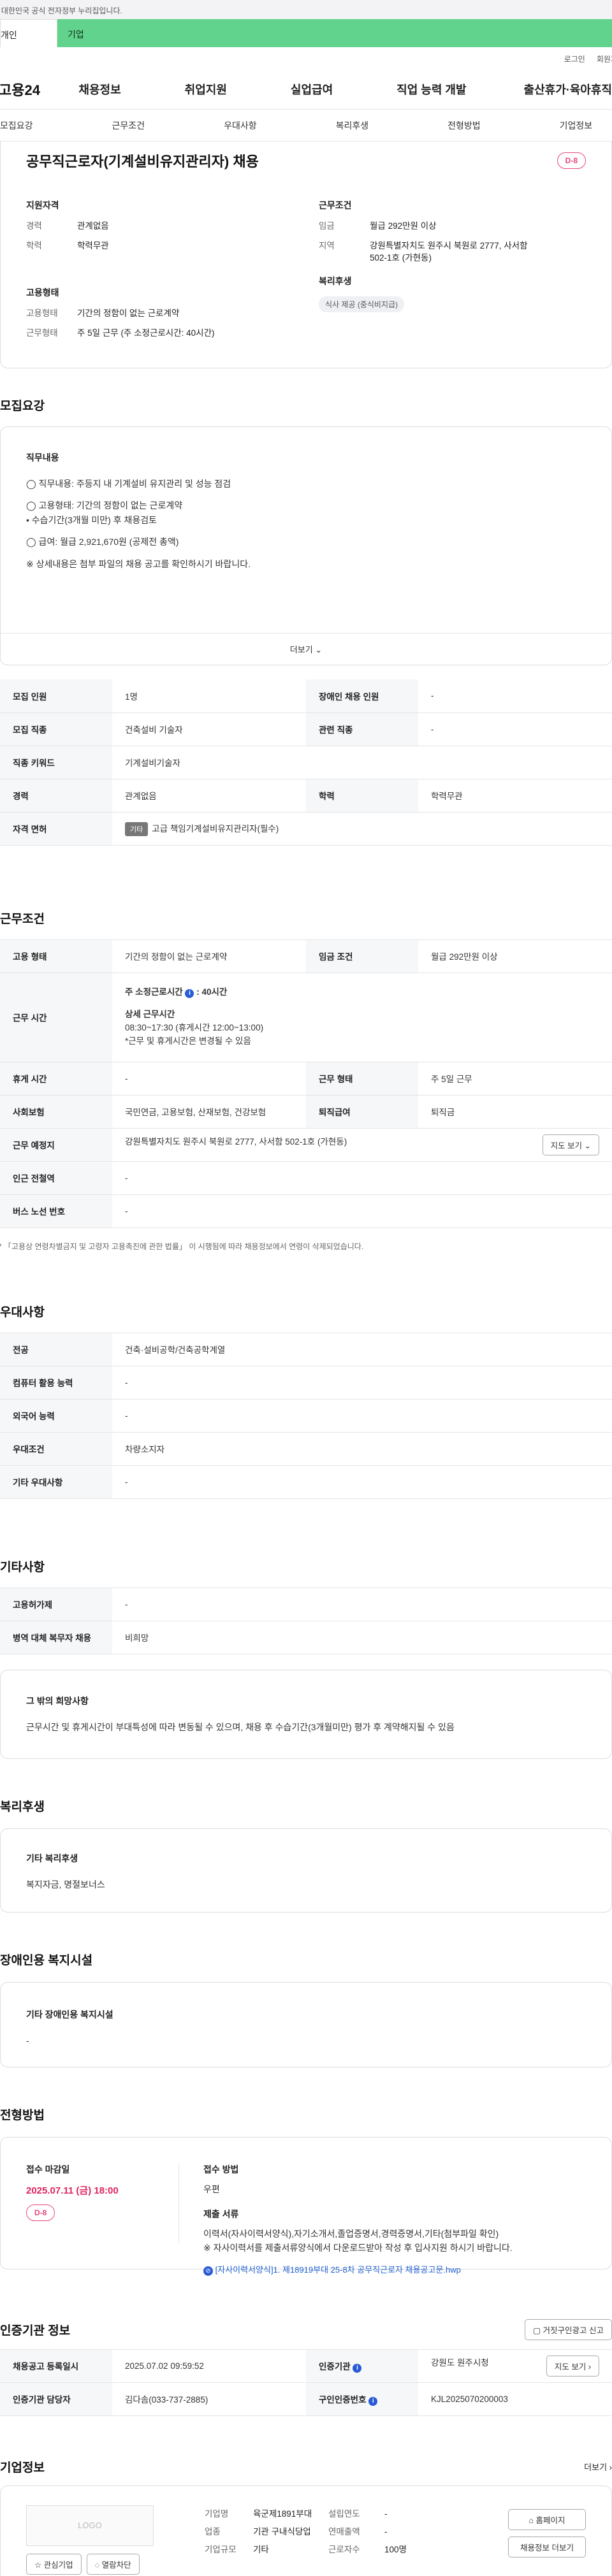 Image resolution: width=612 pixels, height=2576 pixels. I want to click on qual-value: 관계없음, so click(93, 226).